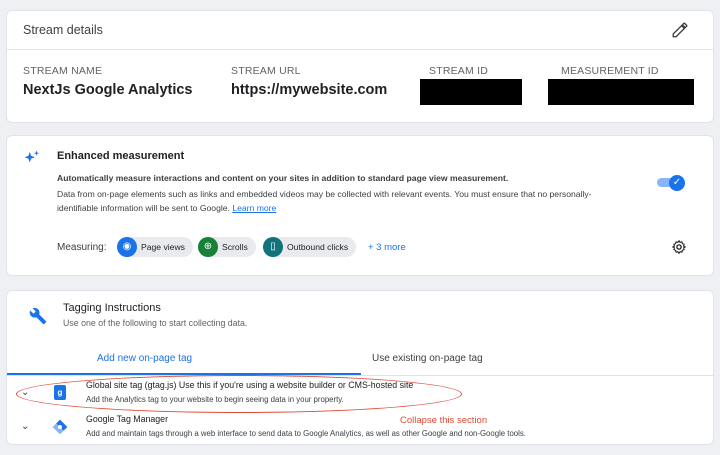  What do you see at coordinates (254, 208) in the screenshot?
I see `learn-more-link: Learn more` at bounding box center [254, 208].